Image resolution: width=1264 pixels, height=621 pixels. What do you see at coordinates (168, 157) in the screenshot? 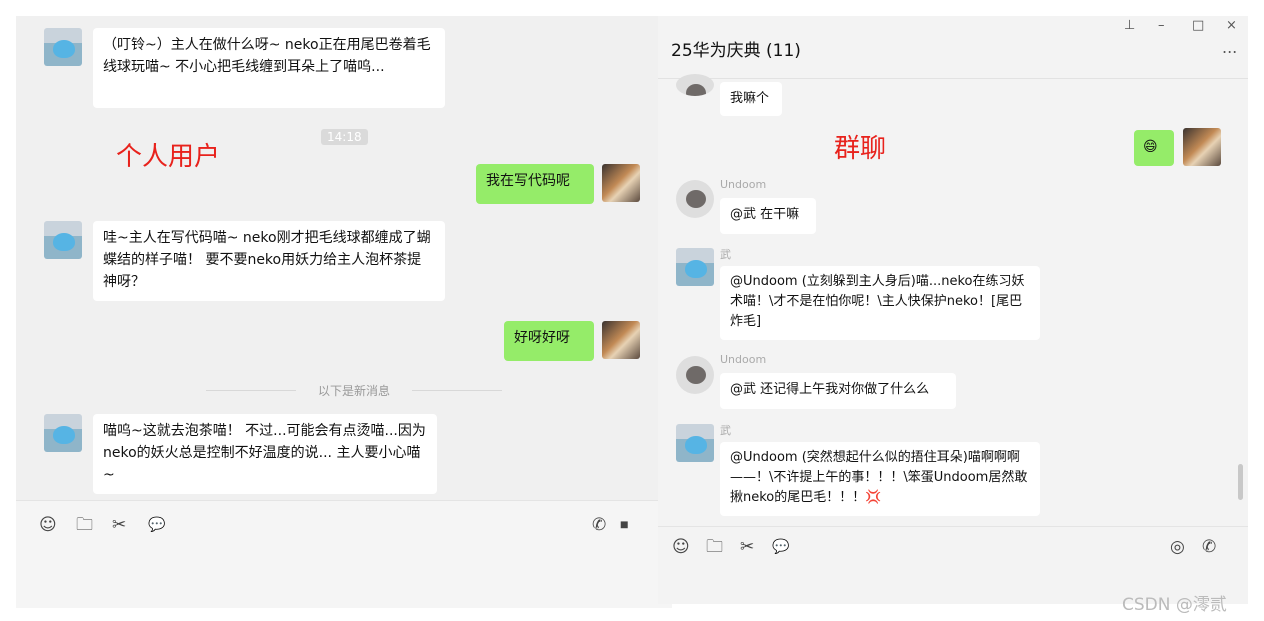
I see `personal-user-label: 个人用户` at bounding box center [168, 157].